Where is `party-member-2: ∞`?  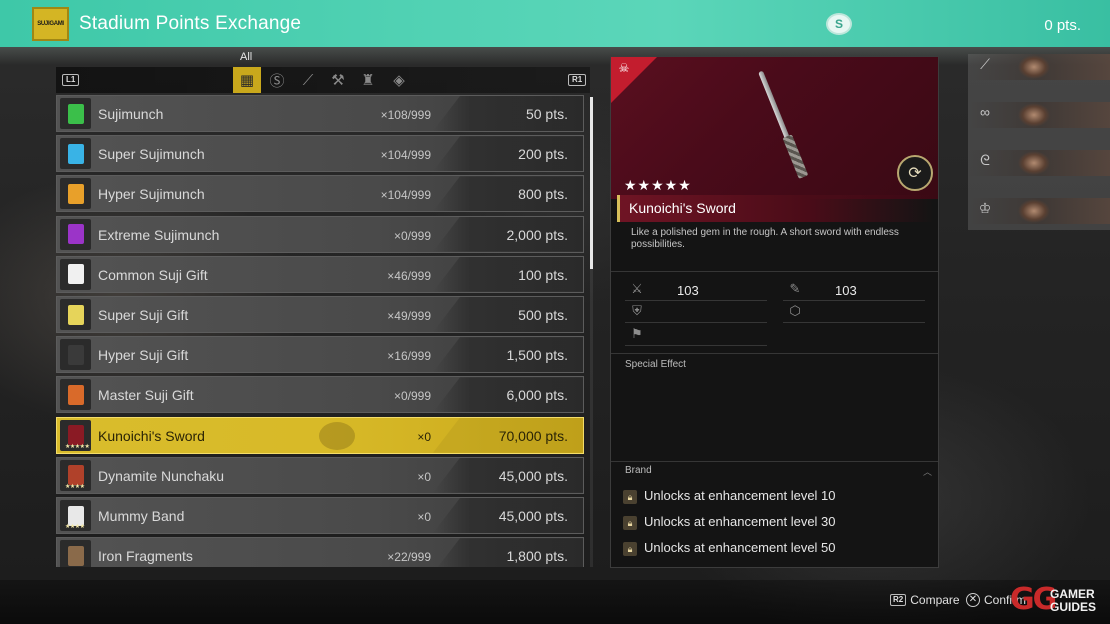
party-member-2: ∞ is located at coordinates (1039, 115).